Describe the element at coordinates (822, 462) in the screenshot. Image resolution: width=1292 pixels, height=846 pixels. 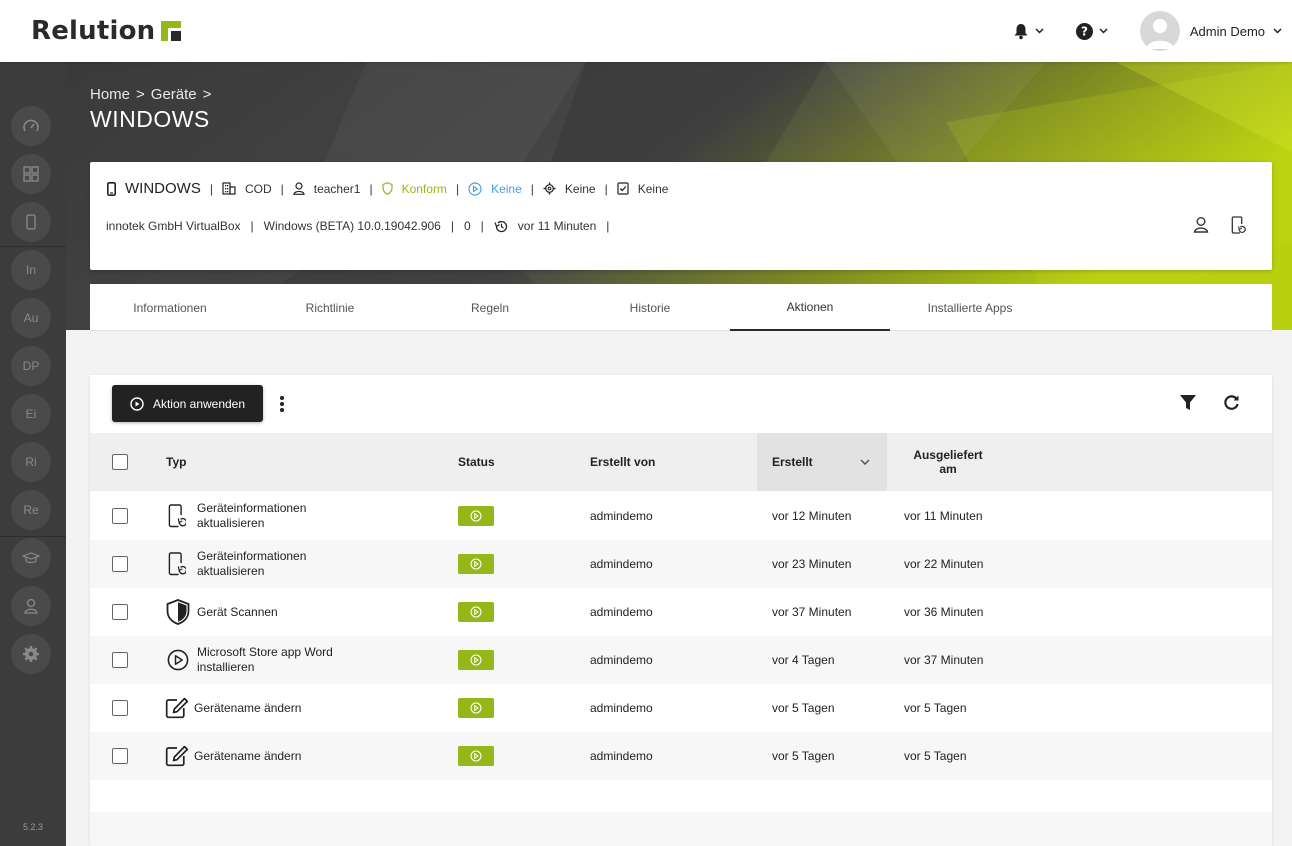
I see `column-created: Erstellt` at that location.